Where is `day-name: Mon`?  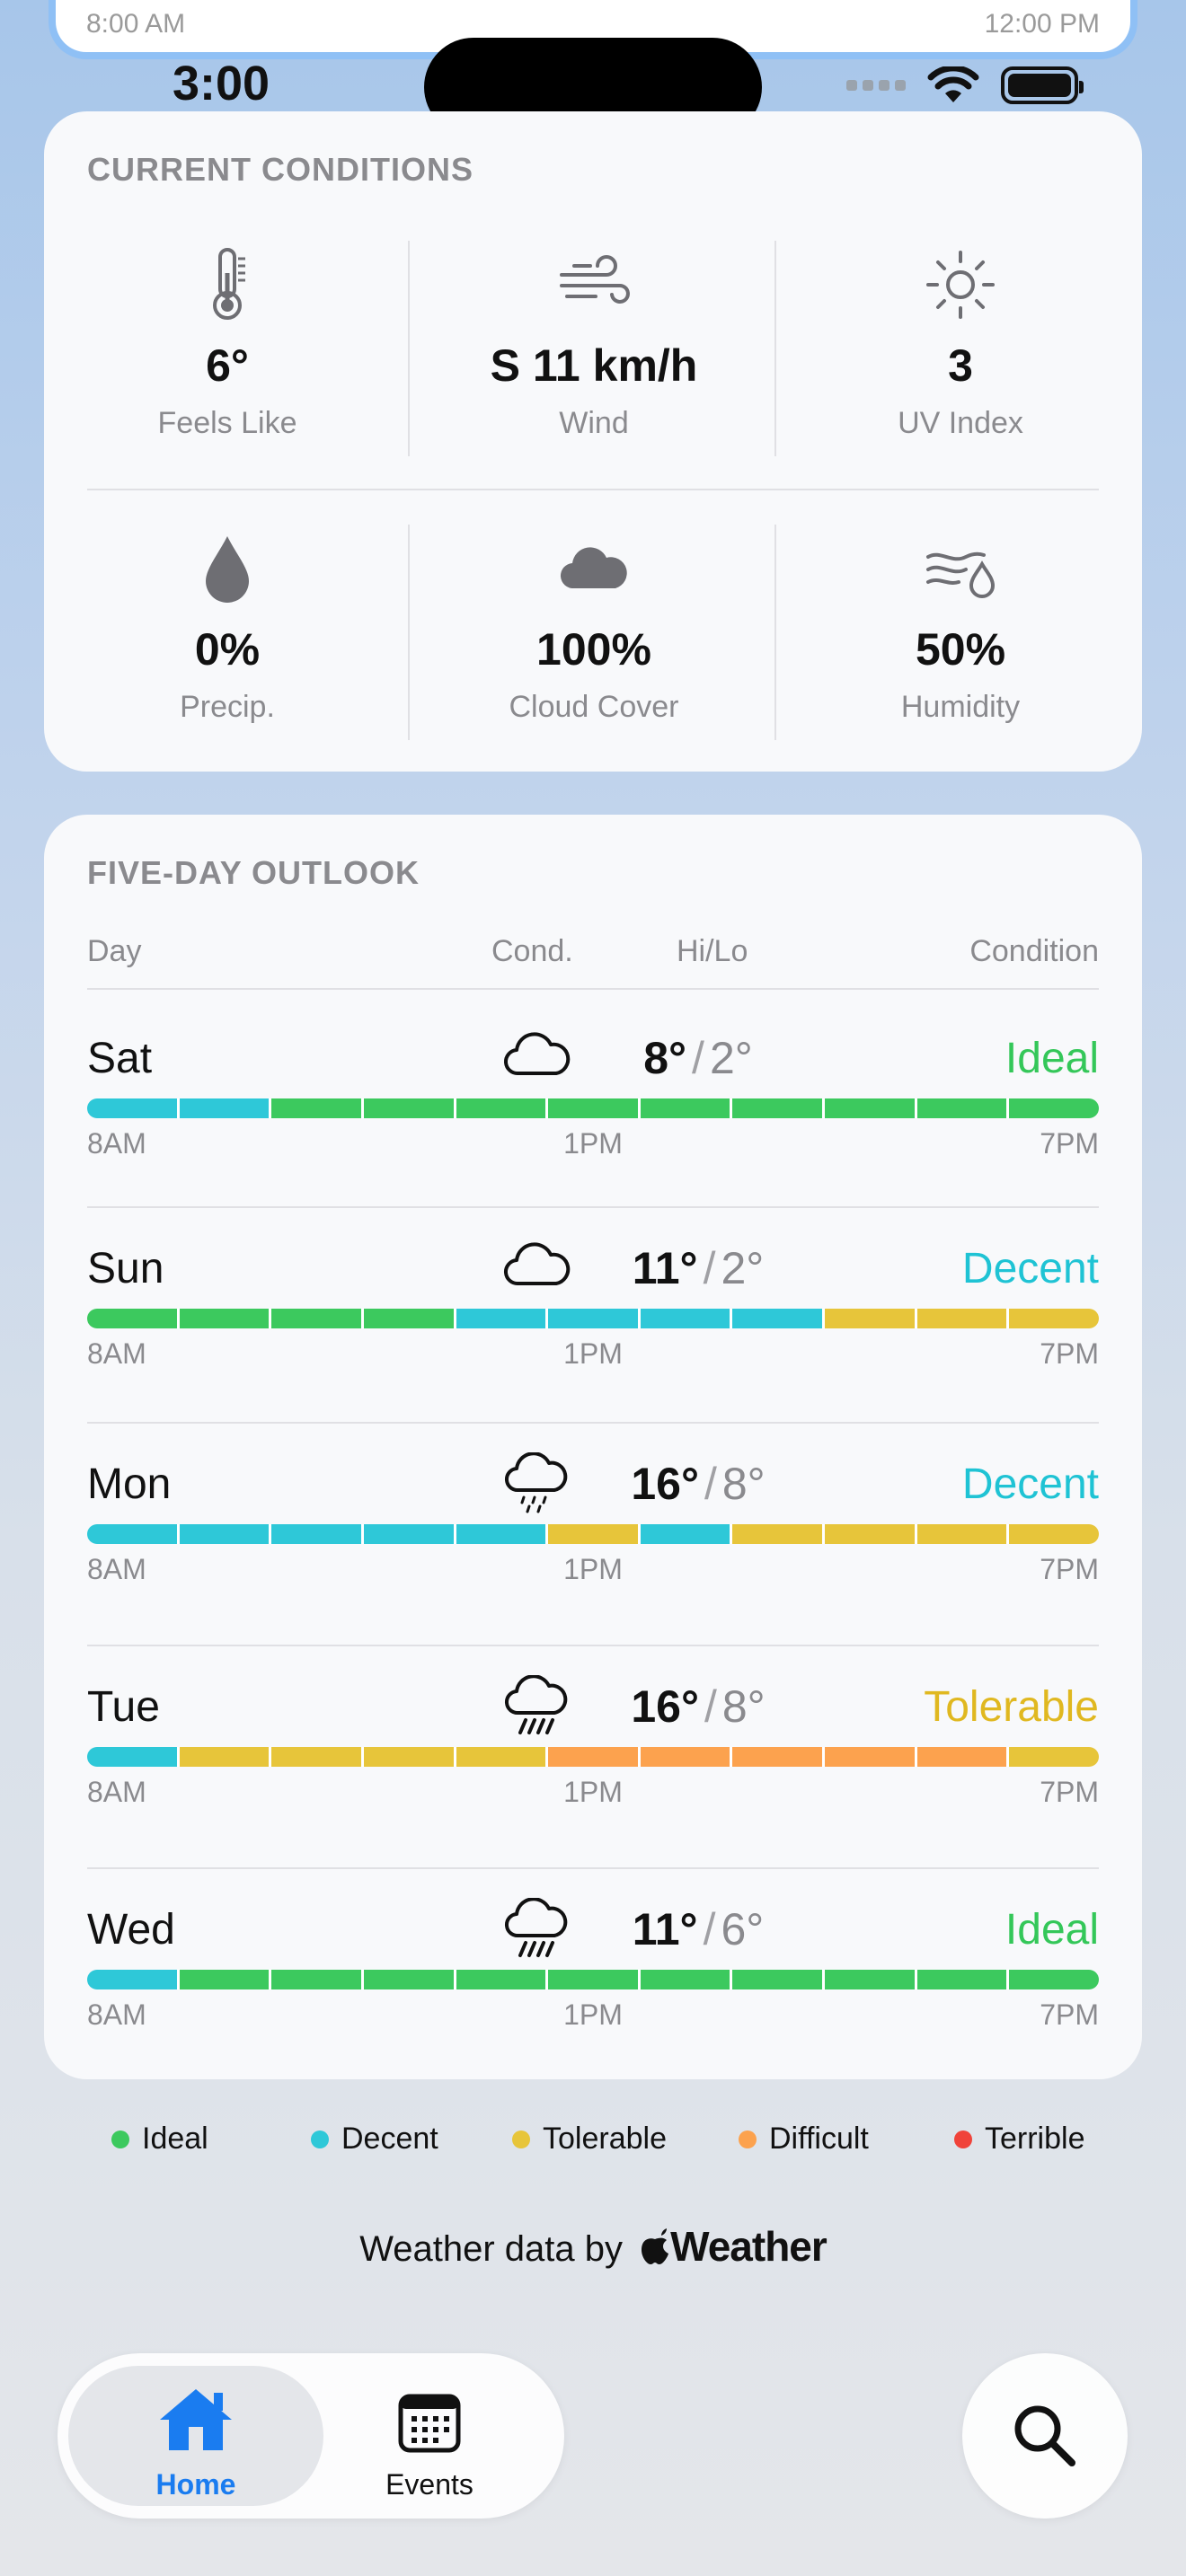
day-name: Mon is located at coordinates (129, 1484).